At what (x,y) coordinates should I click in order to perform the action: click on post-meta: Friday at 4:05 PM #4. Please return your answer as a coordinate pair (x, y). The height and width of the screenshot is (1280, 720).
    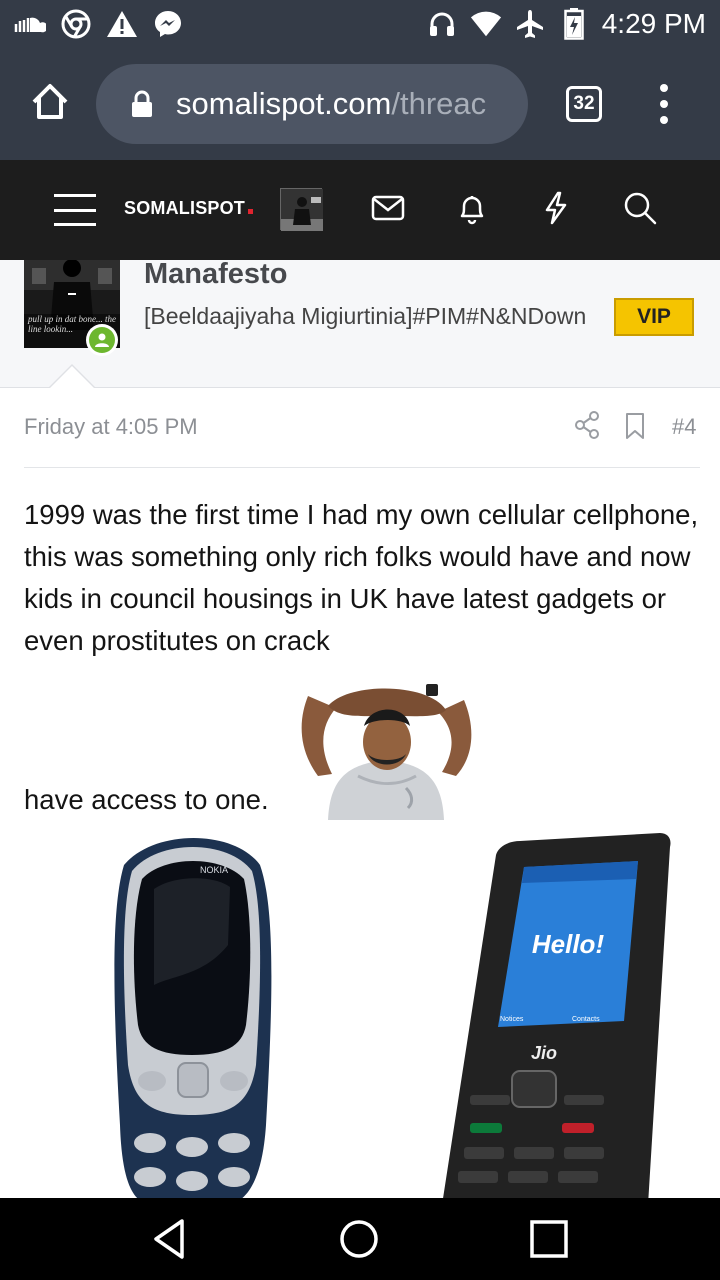
    Looking at the image, I should click on (362, 439).